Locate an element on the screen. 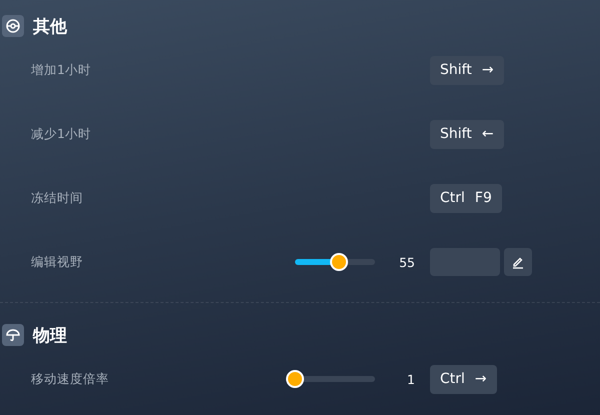 The width and height of the screenshot is (600, 415). disc-icon is located at coordinates (13, 26).